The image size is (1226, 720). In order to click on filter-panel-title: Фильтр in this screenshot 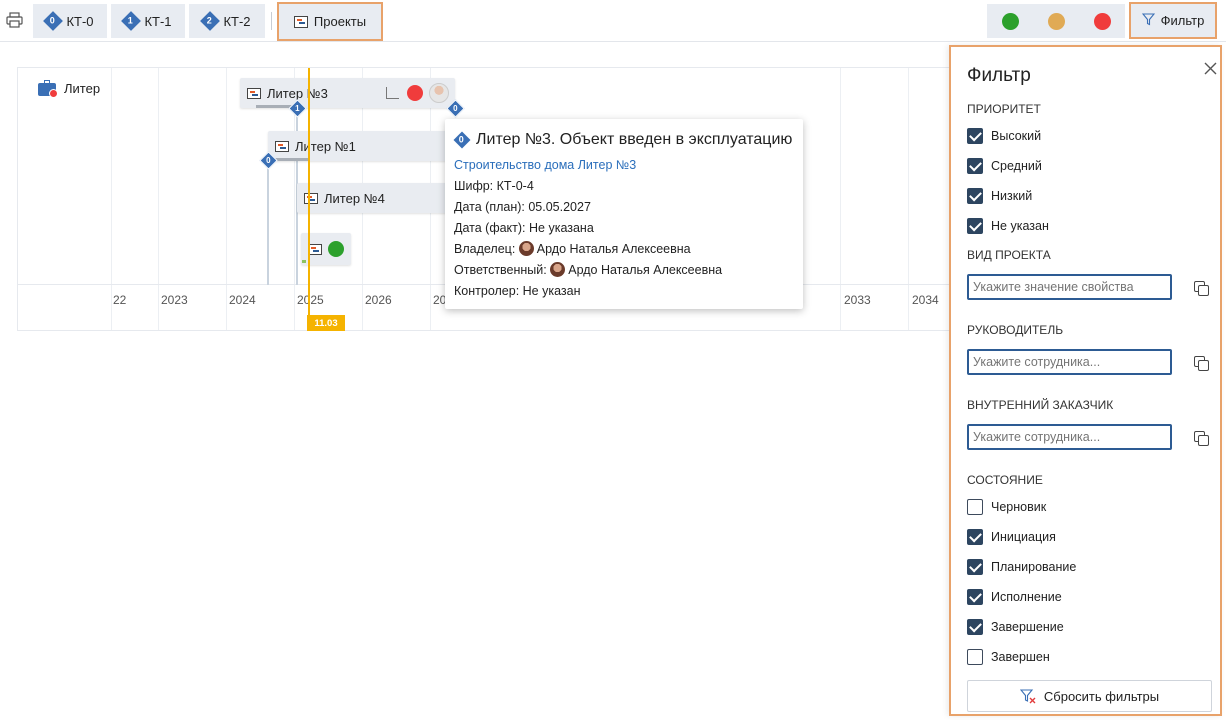, I will do `click(999, 75)`.